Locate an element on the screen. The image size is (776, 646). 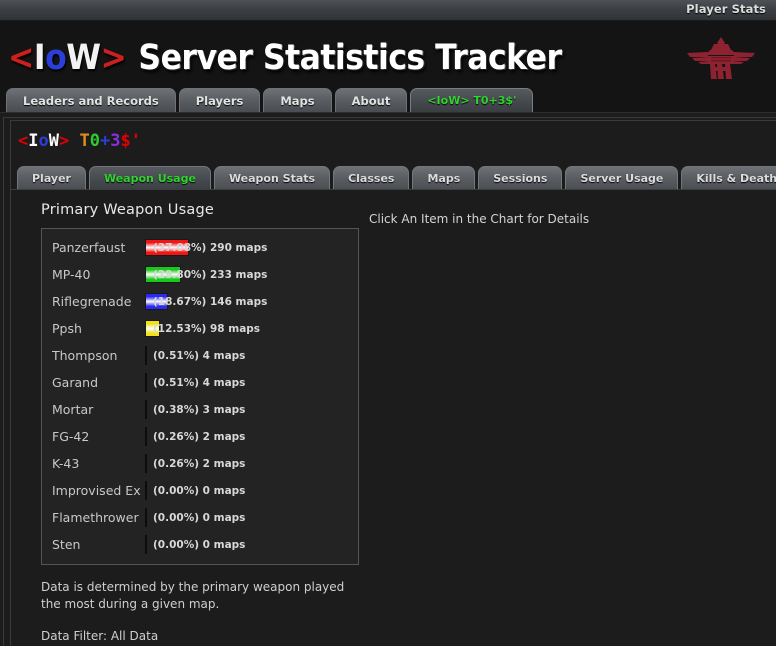
chart-row: Thompson (0.51%) 4 maps is located at coordinates (200, 355).